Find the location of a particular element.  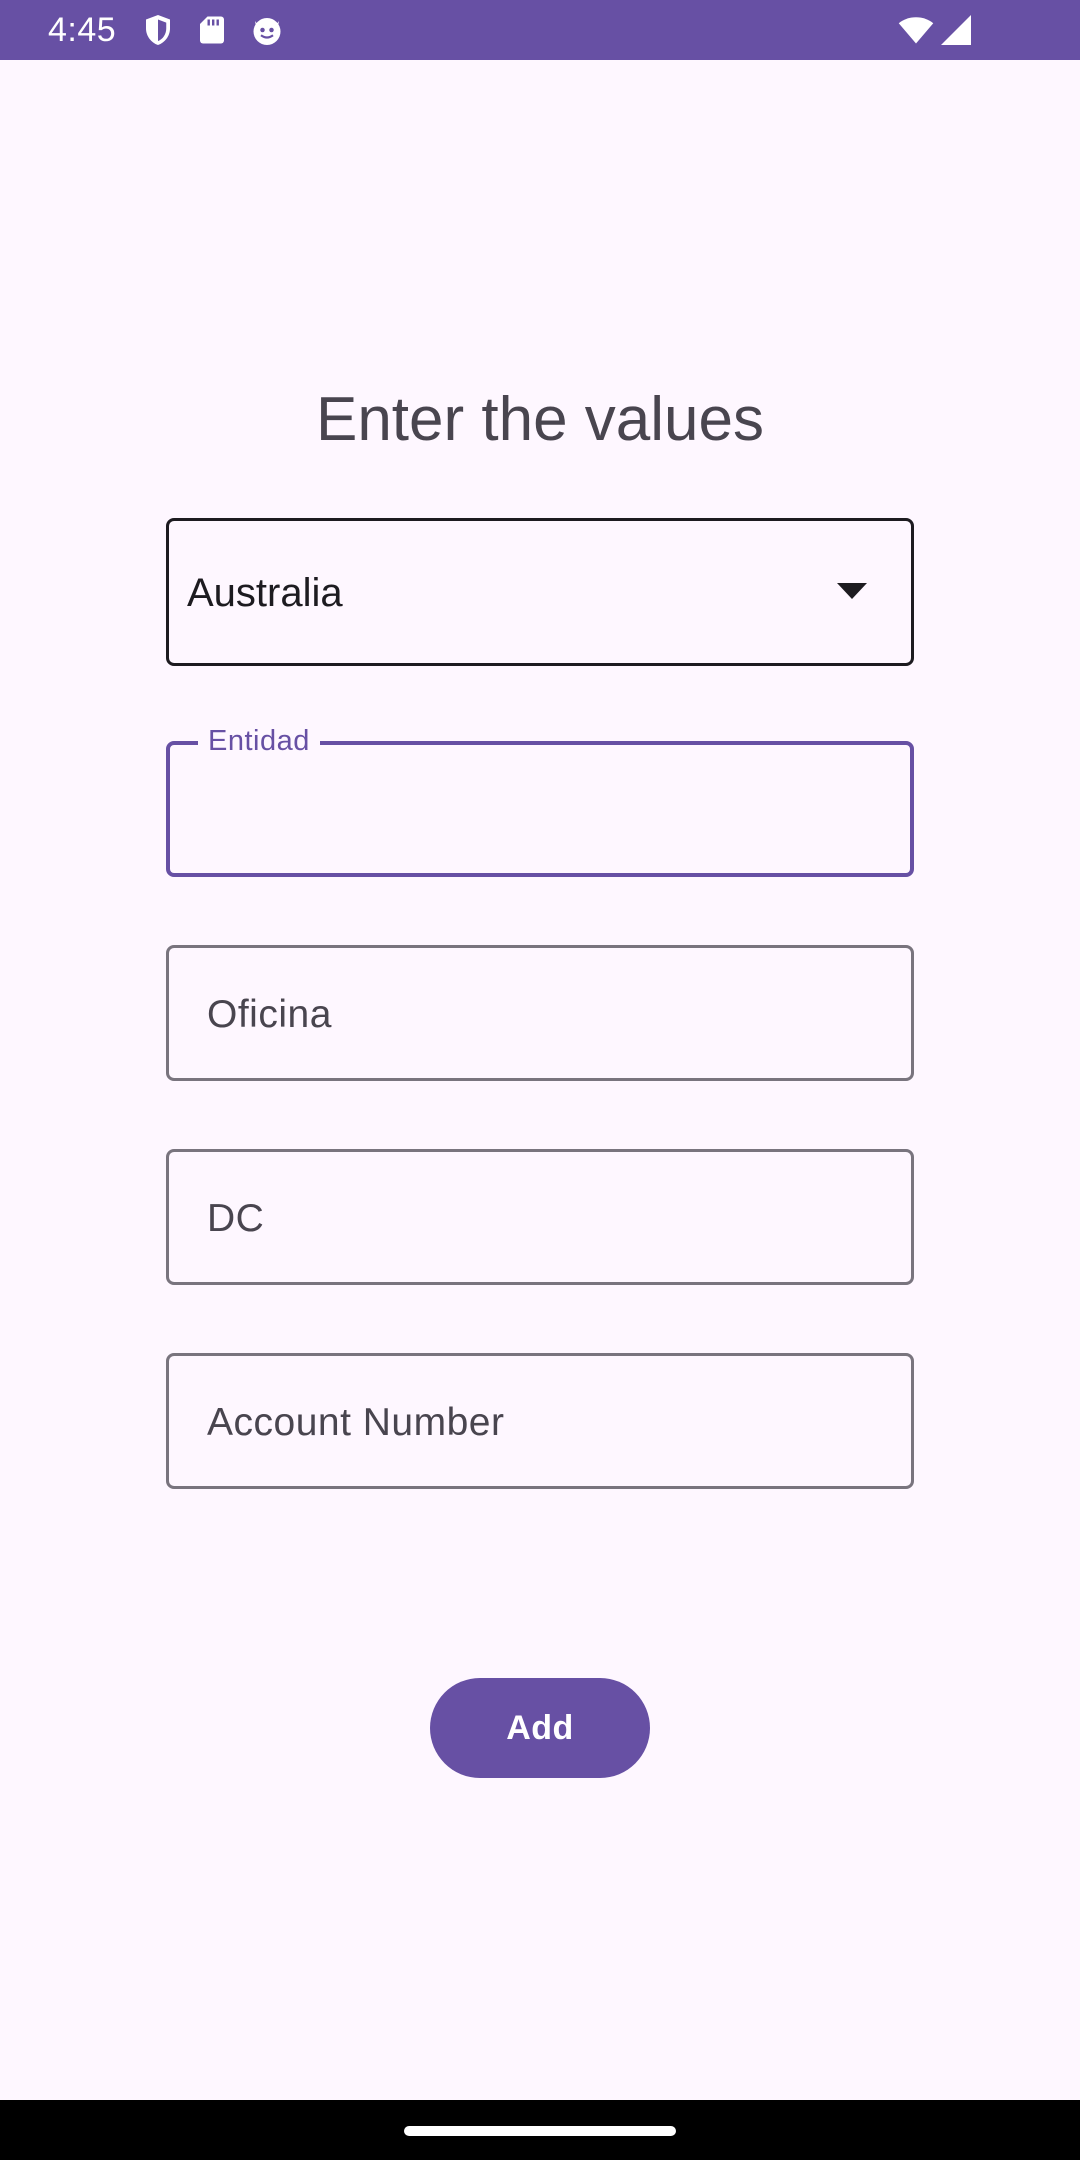

country-dropdown-value: Australia is located at coordinates (265, 593).